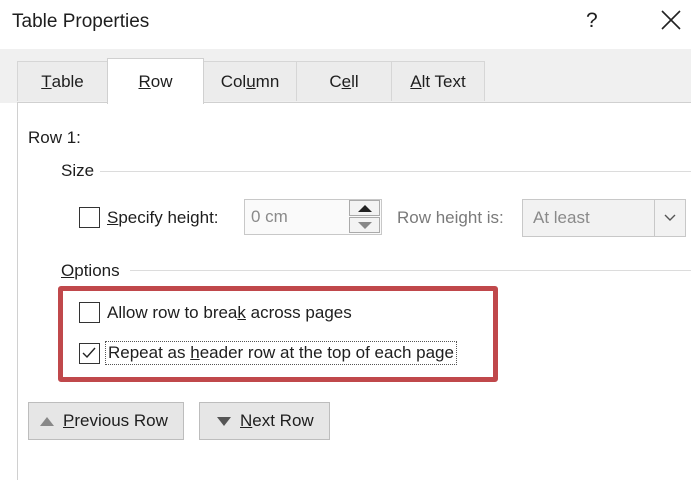  Describe the element at coordinates (416, 81) in the screenshot. I see `tab-label-accel: A` at that location.